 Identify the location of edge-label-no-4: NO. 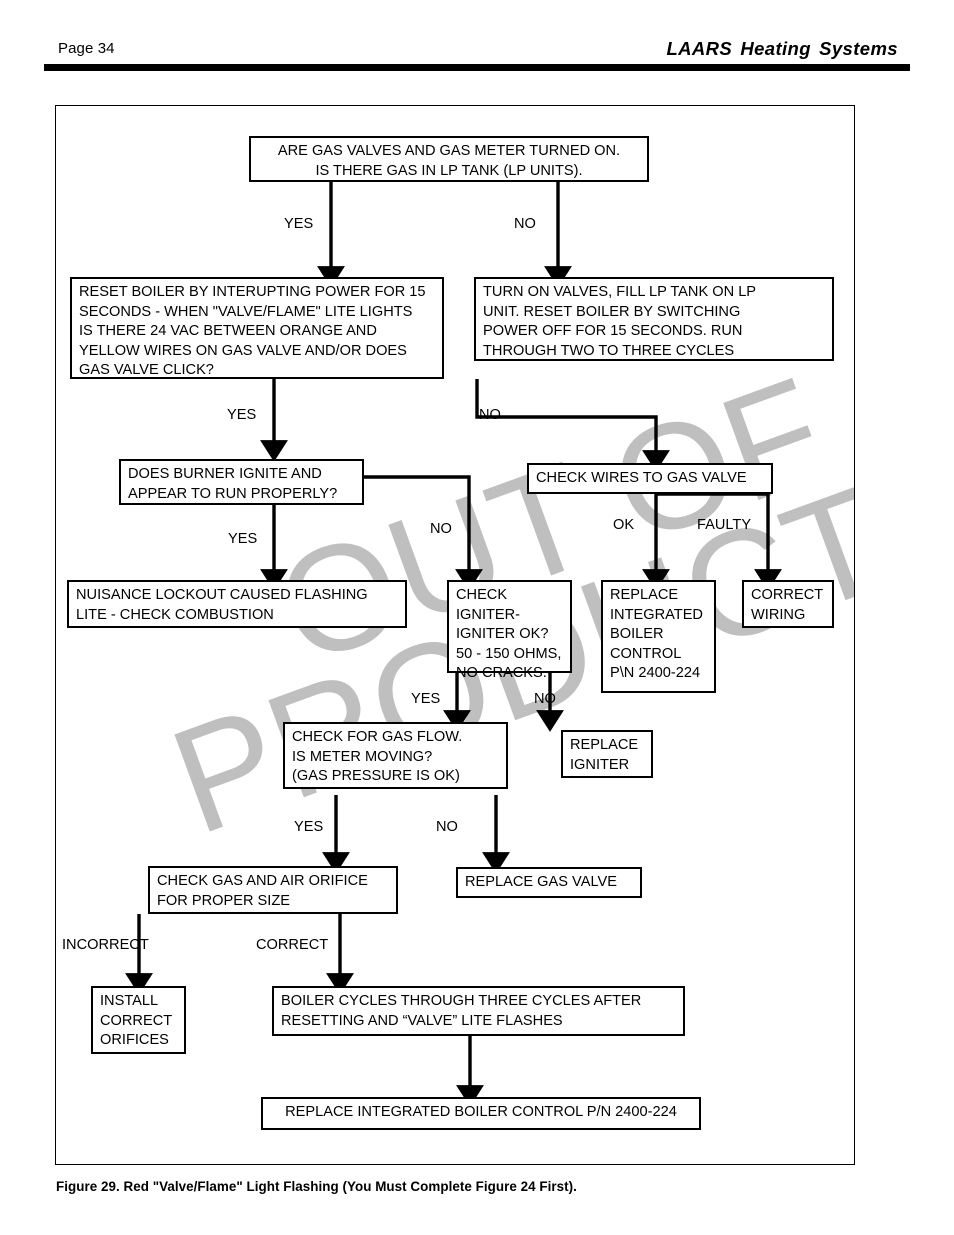
(545, 699).